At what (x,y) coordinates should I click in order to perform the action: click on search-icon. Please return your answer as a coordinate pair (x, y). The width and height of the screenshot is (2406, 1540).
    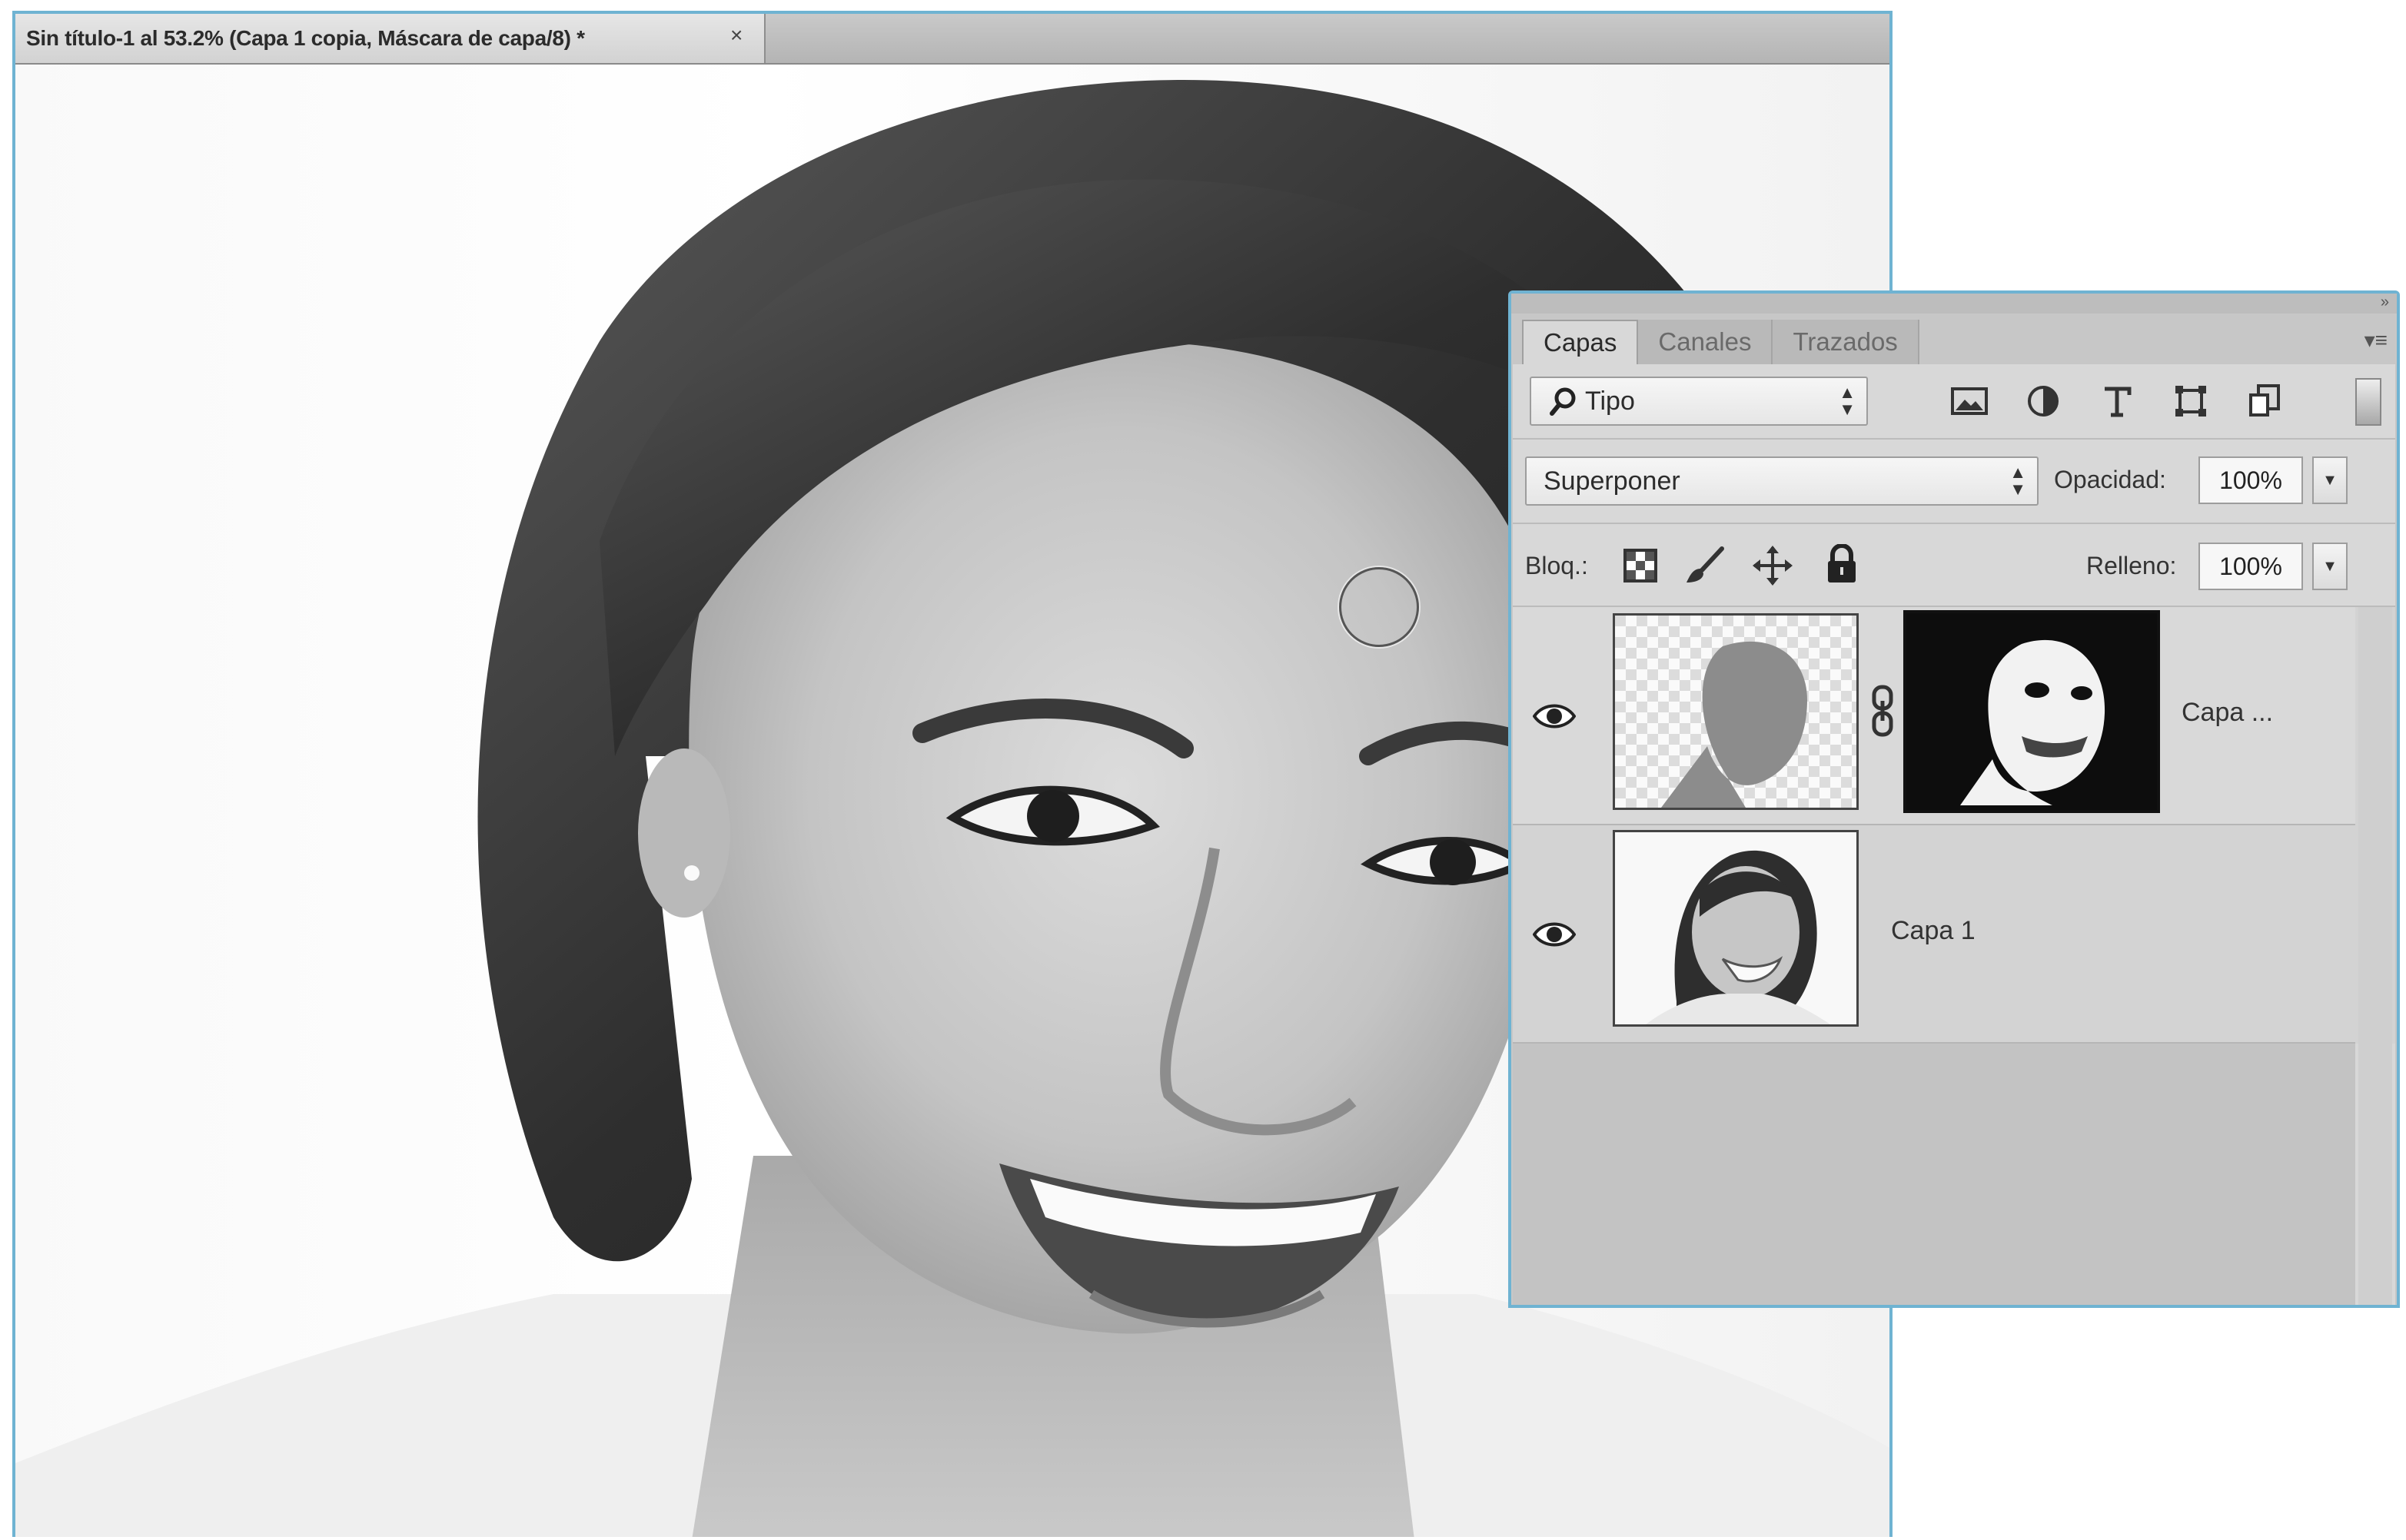
    Looking at the image, I should click on (1563, 402).